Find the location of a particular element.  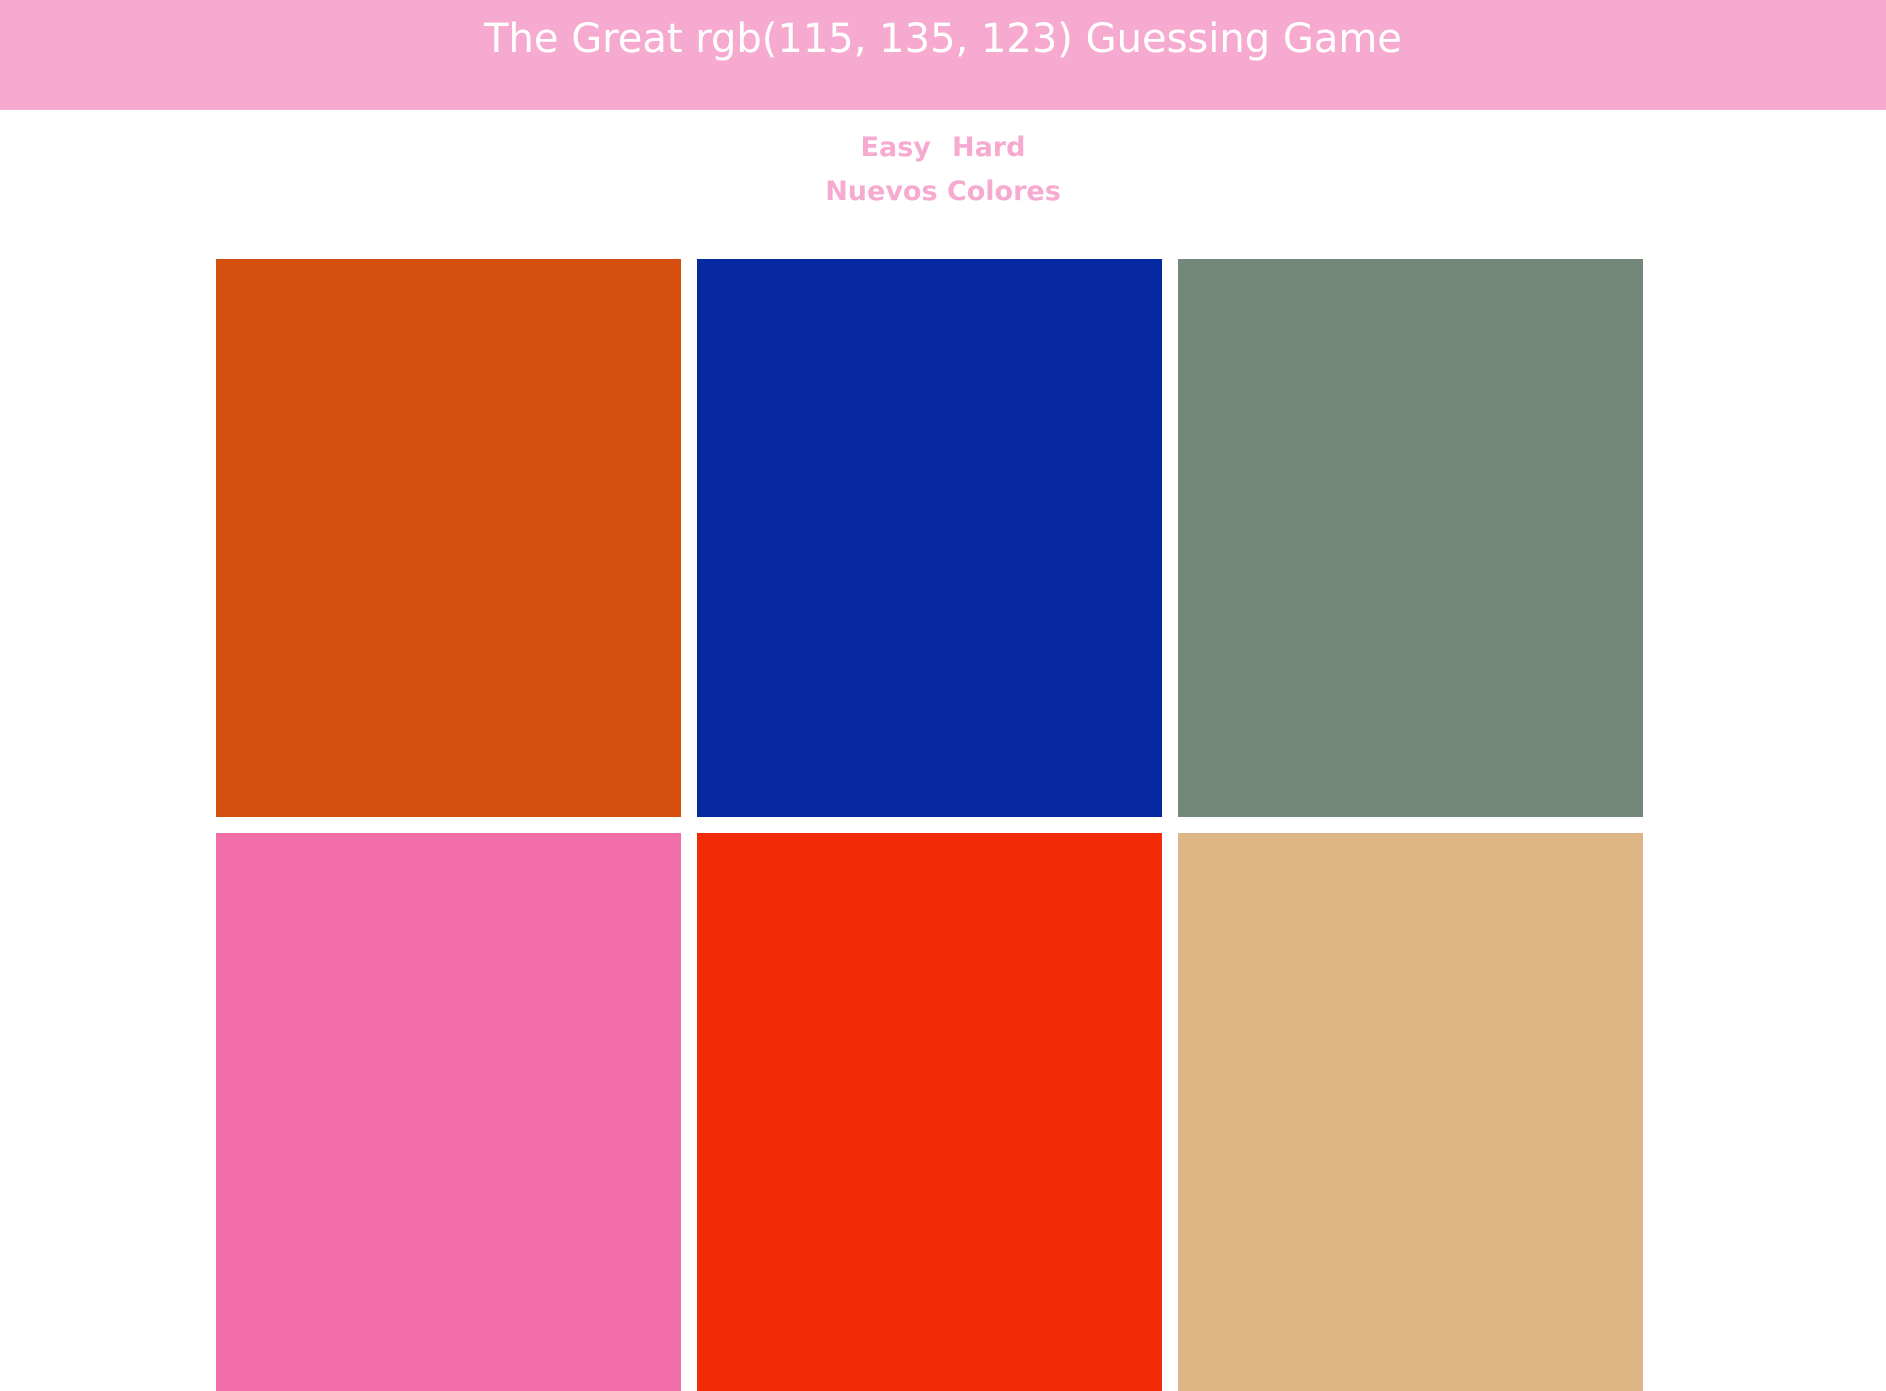

new-colors-button: Nuevos Colores is located at coordinates (943, 192).